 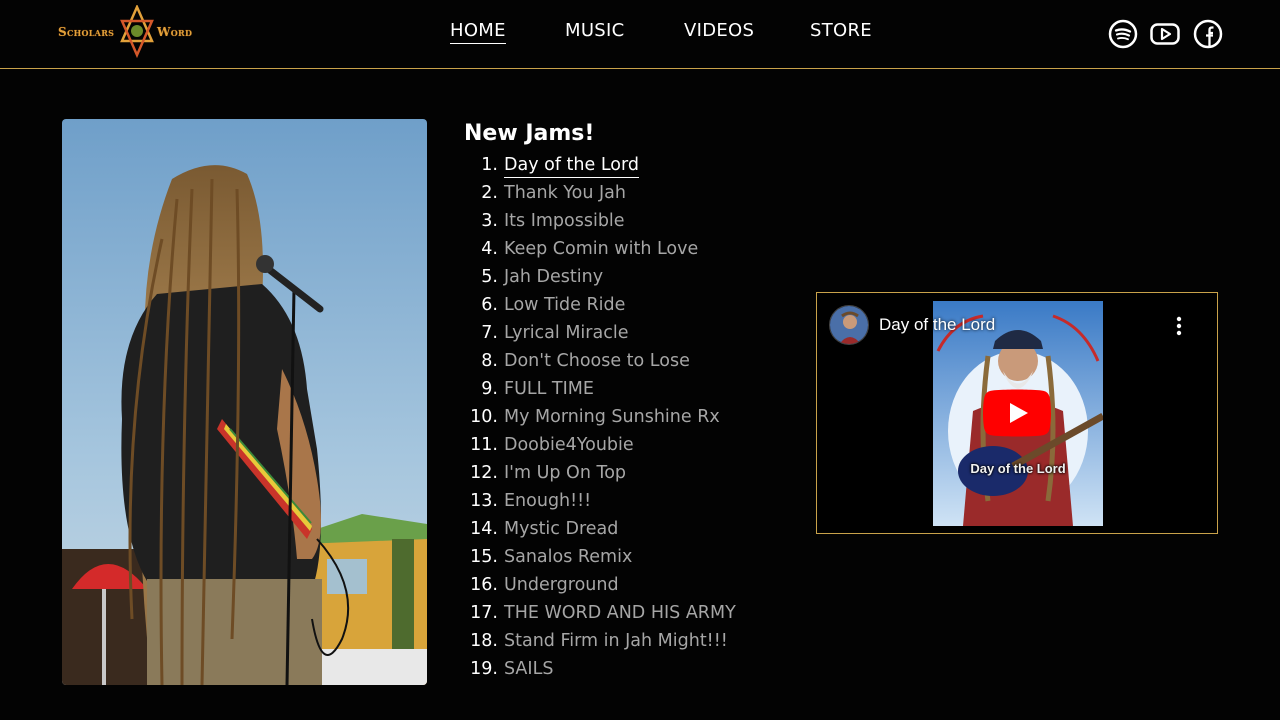 I want to click on track-title: Underground, so click(x=561, y=585).